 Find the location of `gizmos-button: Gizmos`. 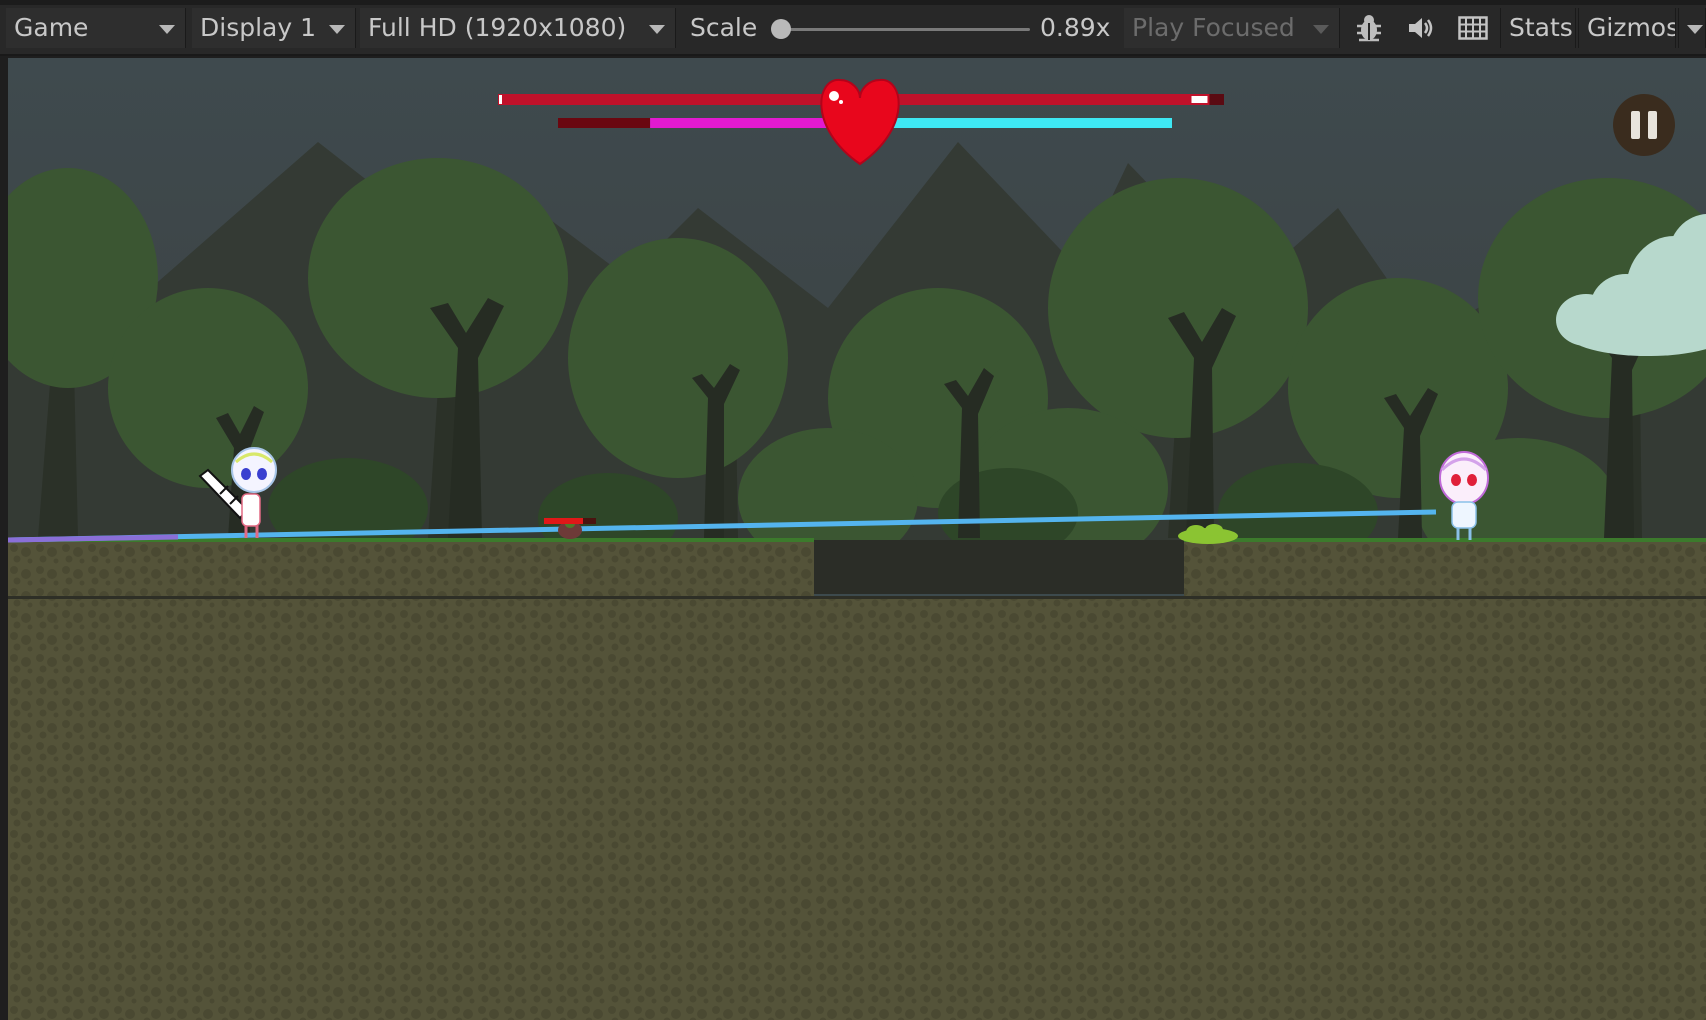

gizmos-button: Gizmos is located at coordinates (1627, 28).